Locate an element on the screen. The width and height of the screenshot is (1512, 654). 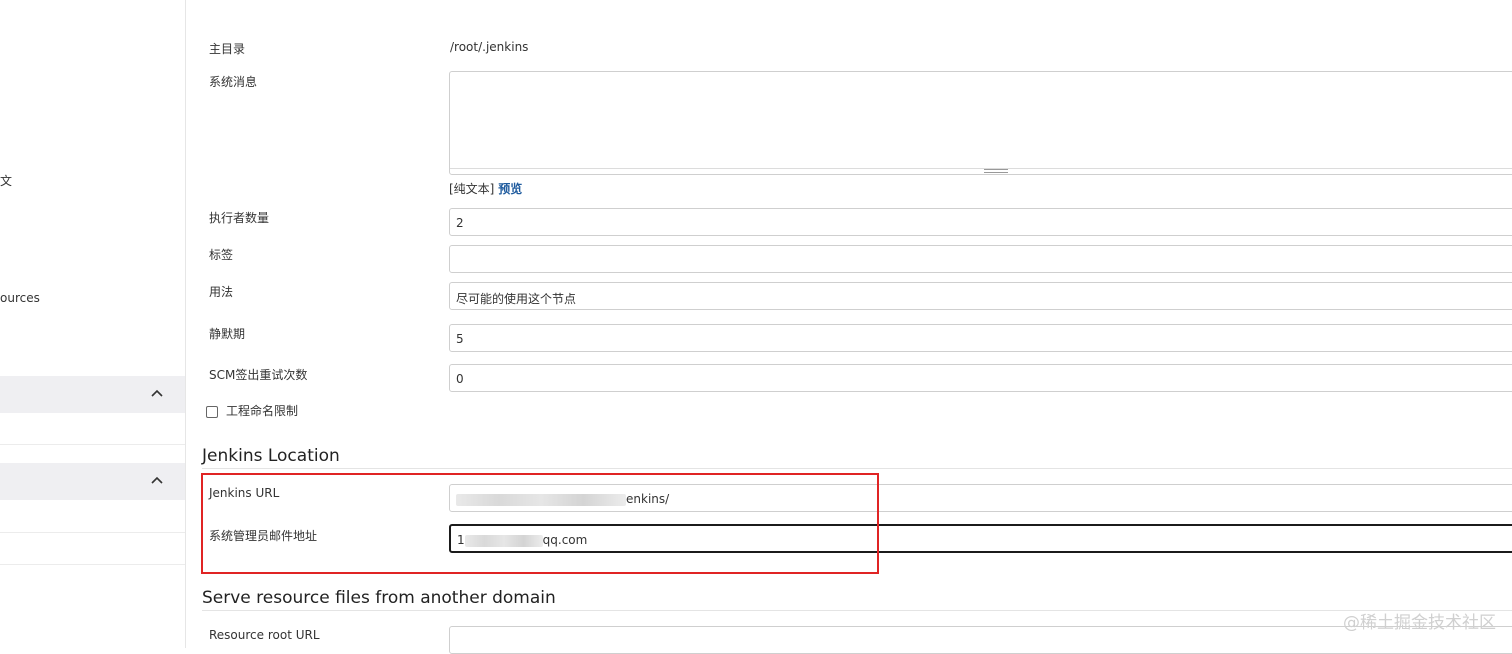
project-naming-row: 工程命名限制 is located at coordinates (252, 410).